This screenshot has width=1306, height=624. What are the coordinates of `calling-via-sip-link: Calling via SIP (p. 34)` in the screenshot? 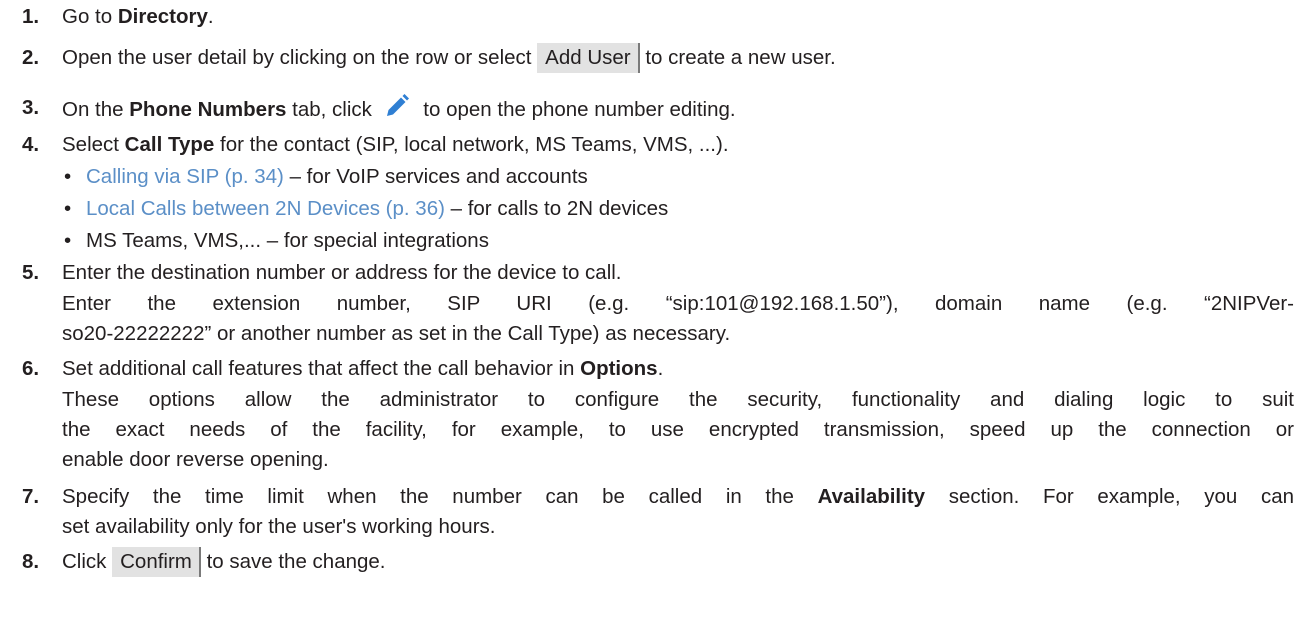 It's located at (185, 176).